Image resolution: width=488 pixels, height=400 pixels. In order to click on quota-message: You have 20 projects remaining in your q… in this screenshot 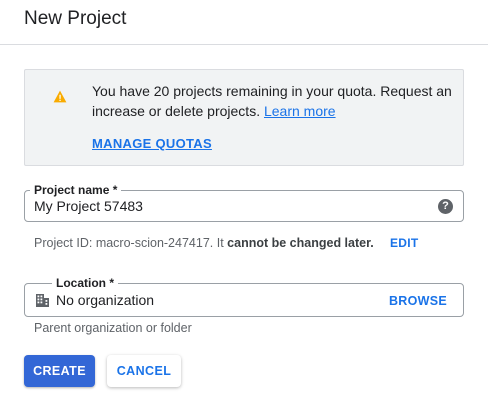, I will do `click(273, 101)`.